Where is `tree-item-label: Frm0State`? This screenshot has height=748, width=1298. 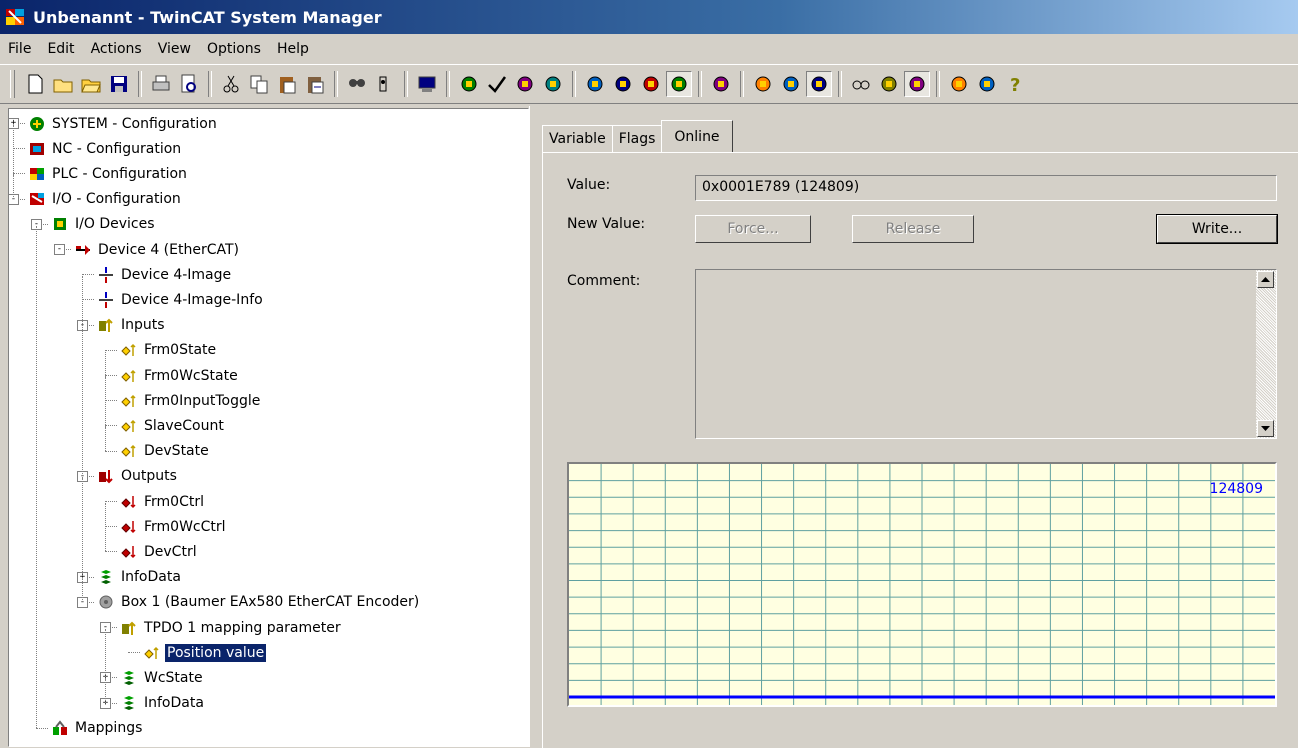 tree-item-label: Frm0State is located at coordinates (180, 350).